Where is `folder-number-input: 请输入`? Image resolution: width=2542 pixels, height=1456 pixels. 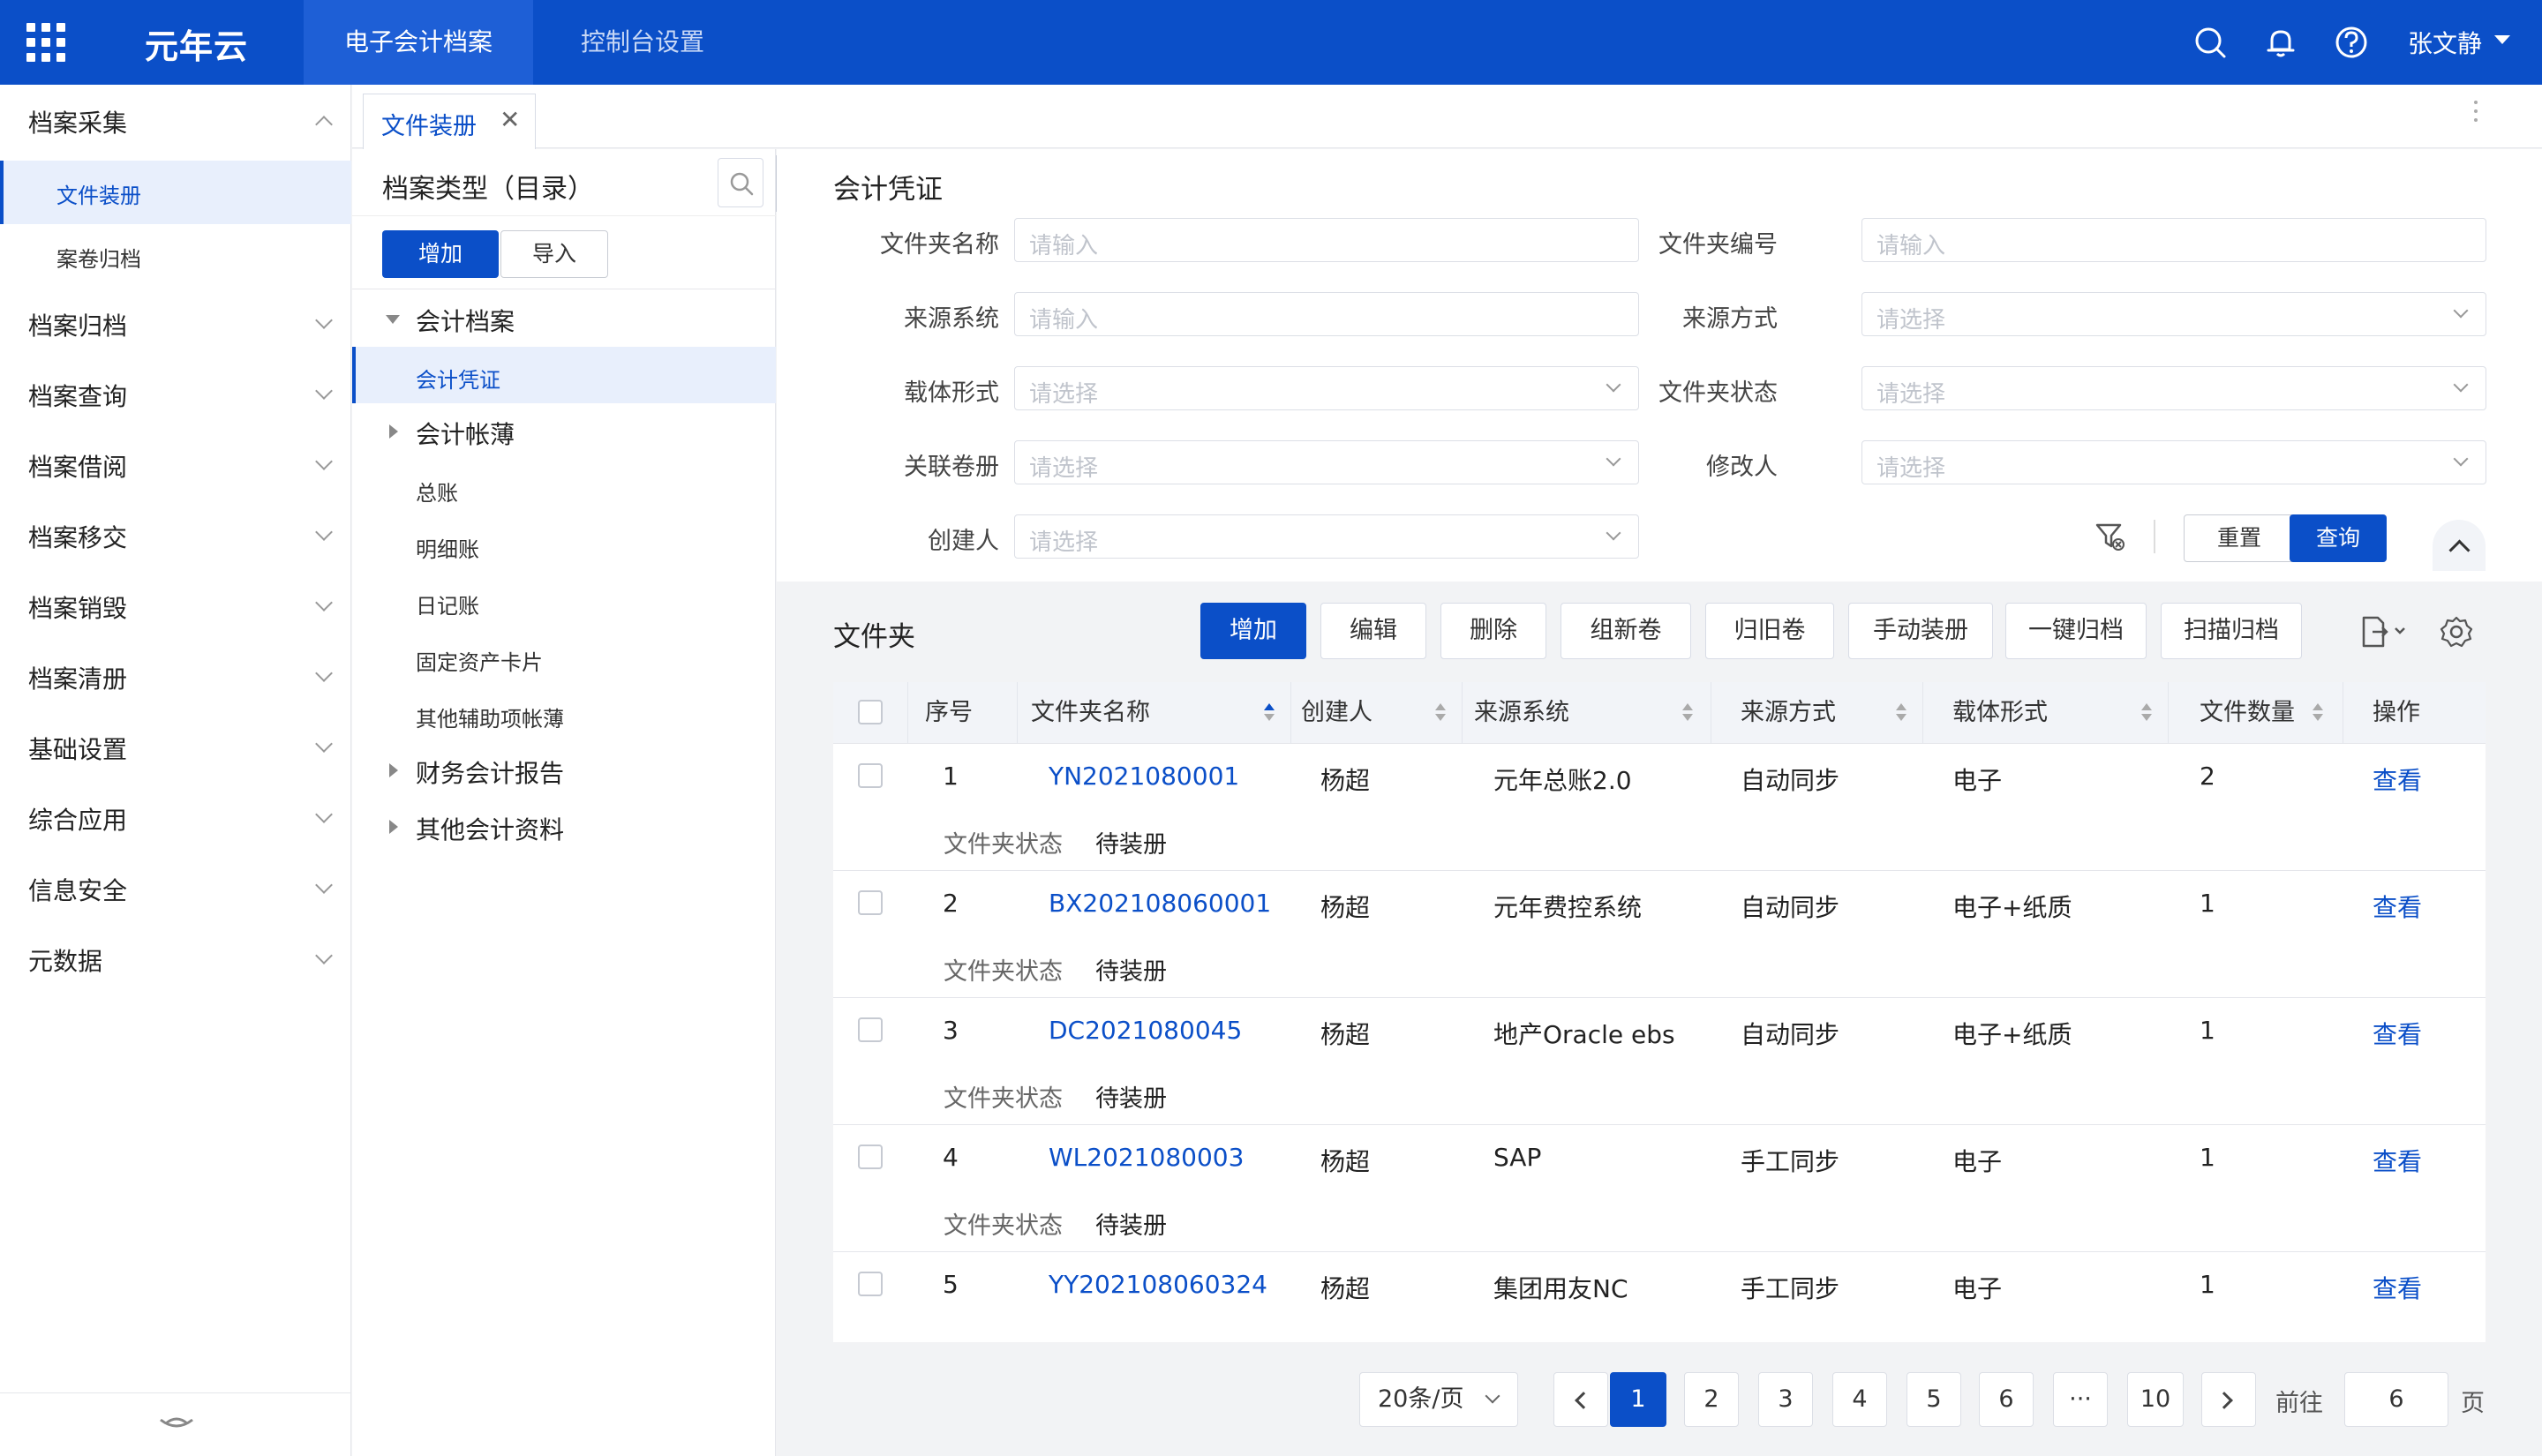
folder-number-input: 请输入 is located at coordinates (2173, 240).